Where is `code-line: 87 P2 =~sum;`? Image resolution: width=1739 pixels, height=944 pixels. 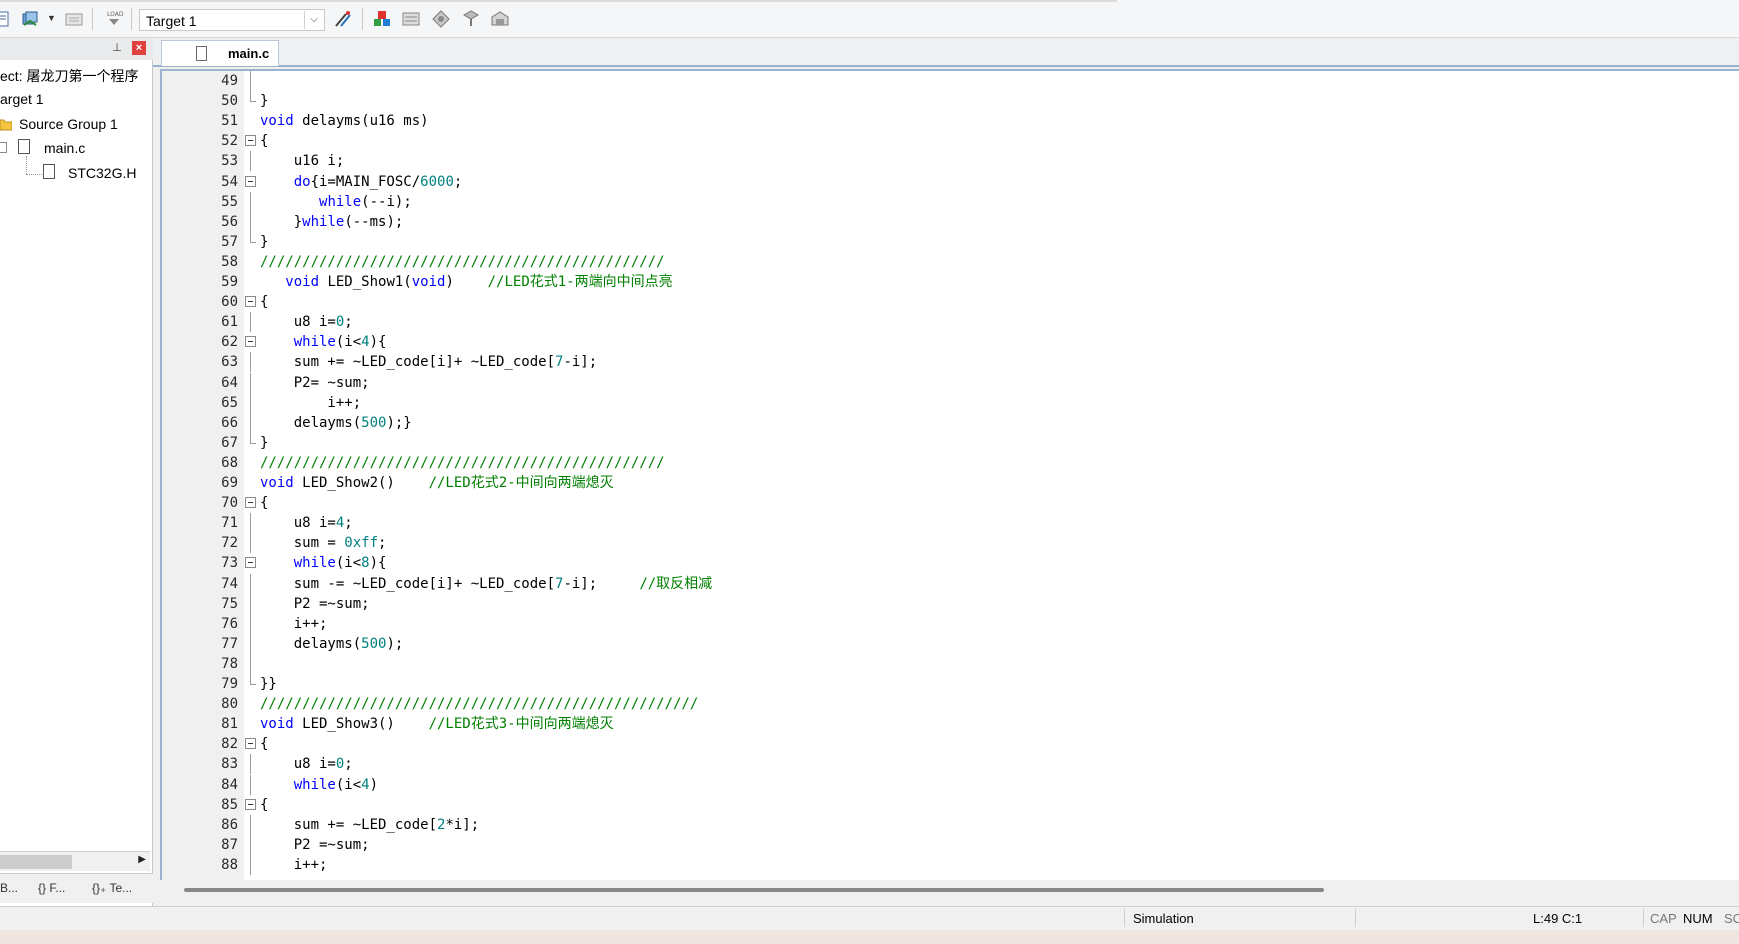 code-line: 87 P2 =~sum; is located at coordinates (947, 844).